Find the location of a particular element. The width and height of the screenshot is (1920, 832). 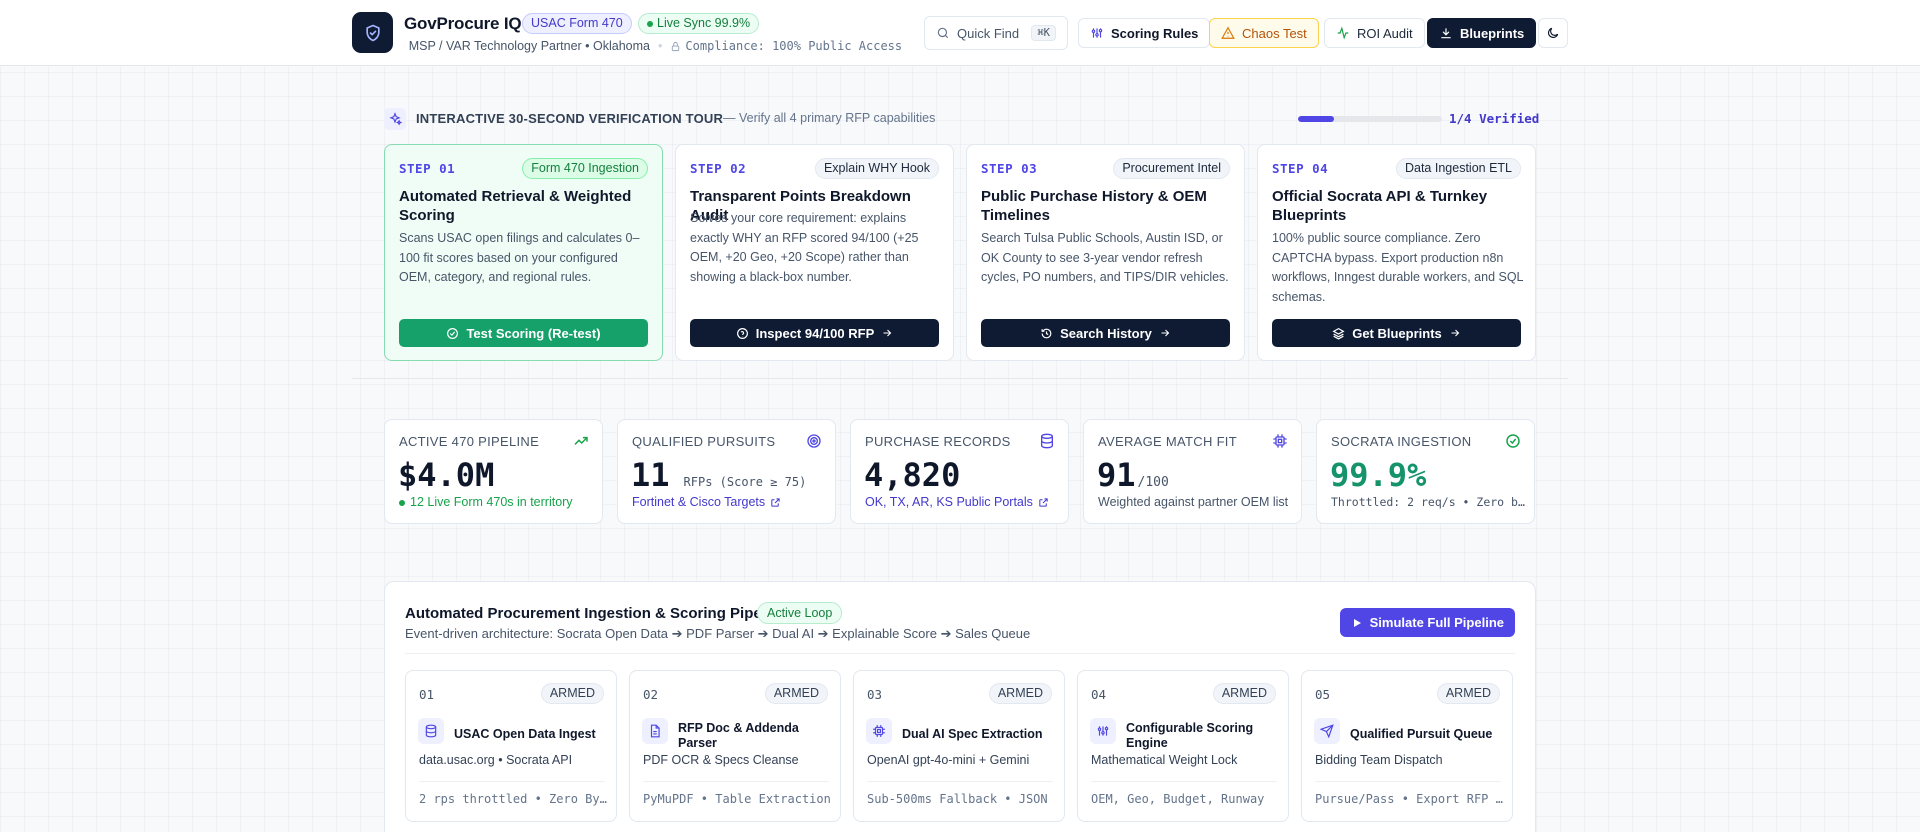

stage-footer: 2 rps throttled • Zero Bypass is located at coordinates (513, 799).